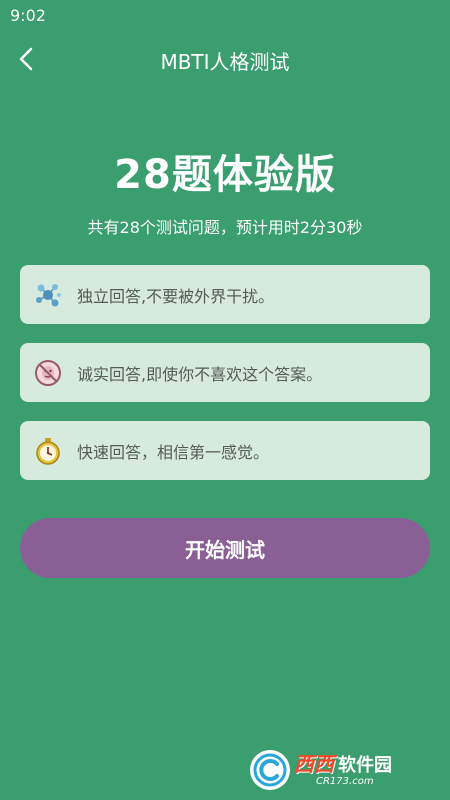  I want to click on watermark-text: 西西 软件园 CR173.com, so click(343, 770).